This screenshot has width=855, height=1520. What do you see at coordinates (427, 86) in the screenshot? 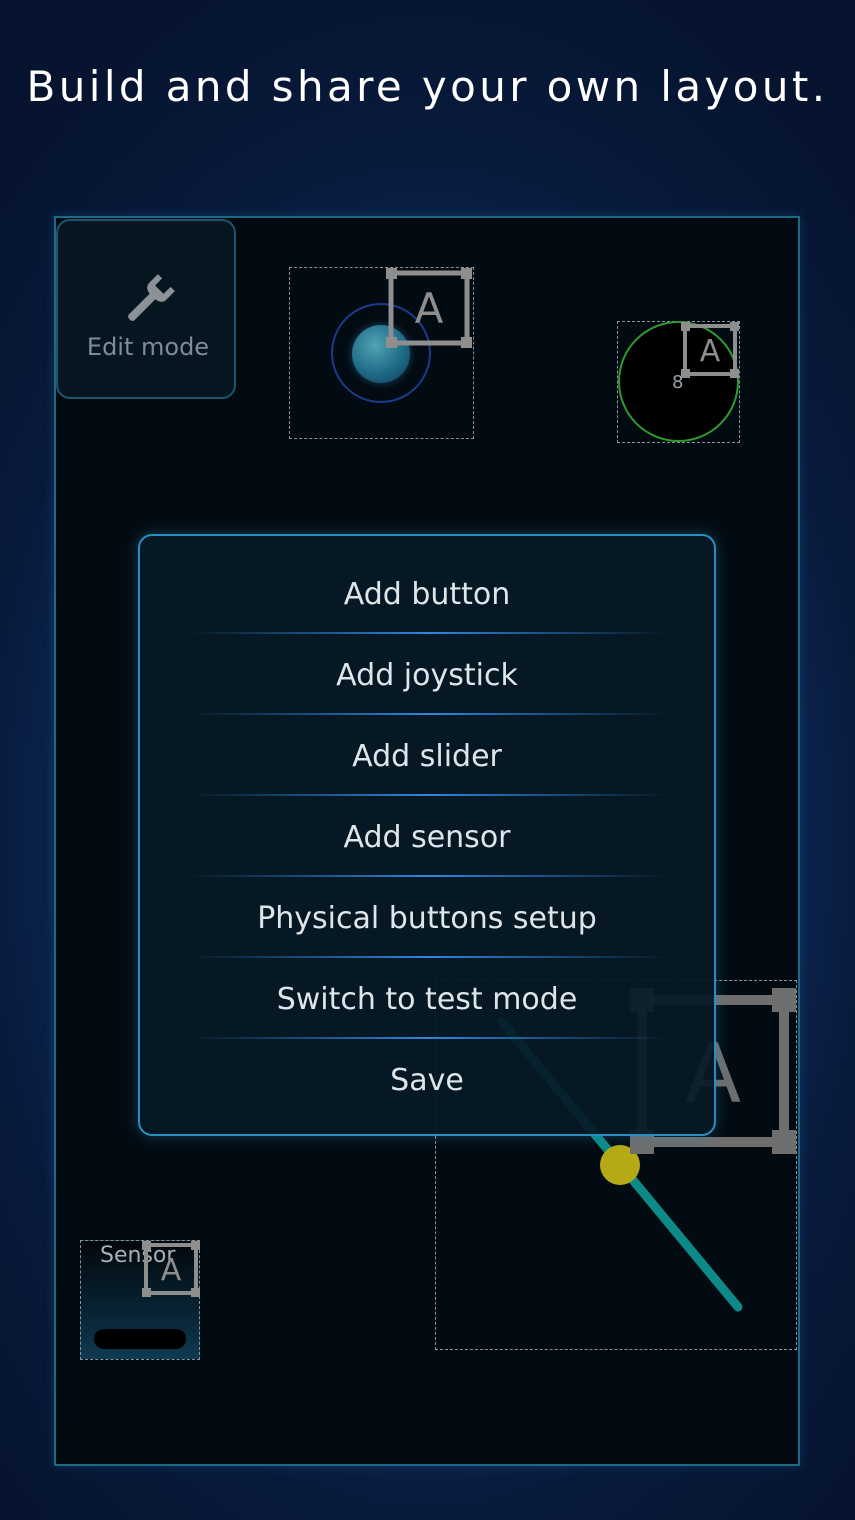
I see `headline: Build and share your own layout.` at bounding box center [427, 86].